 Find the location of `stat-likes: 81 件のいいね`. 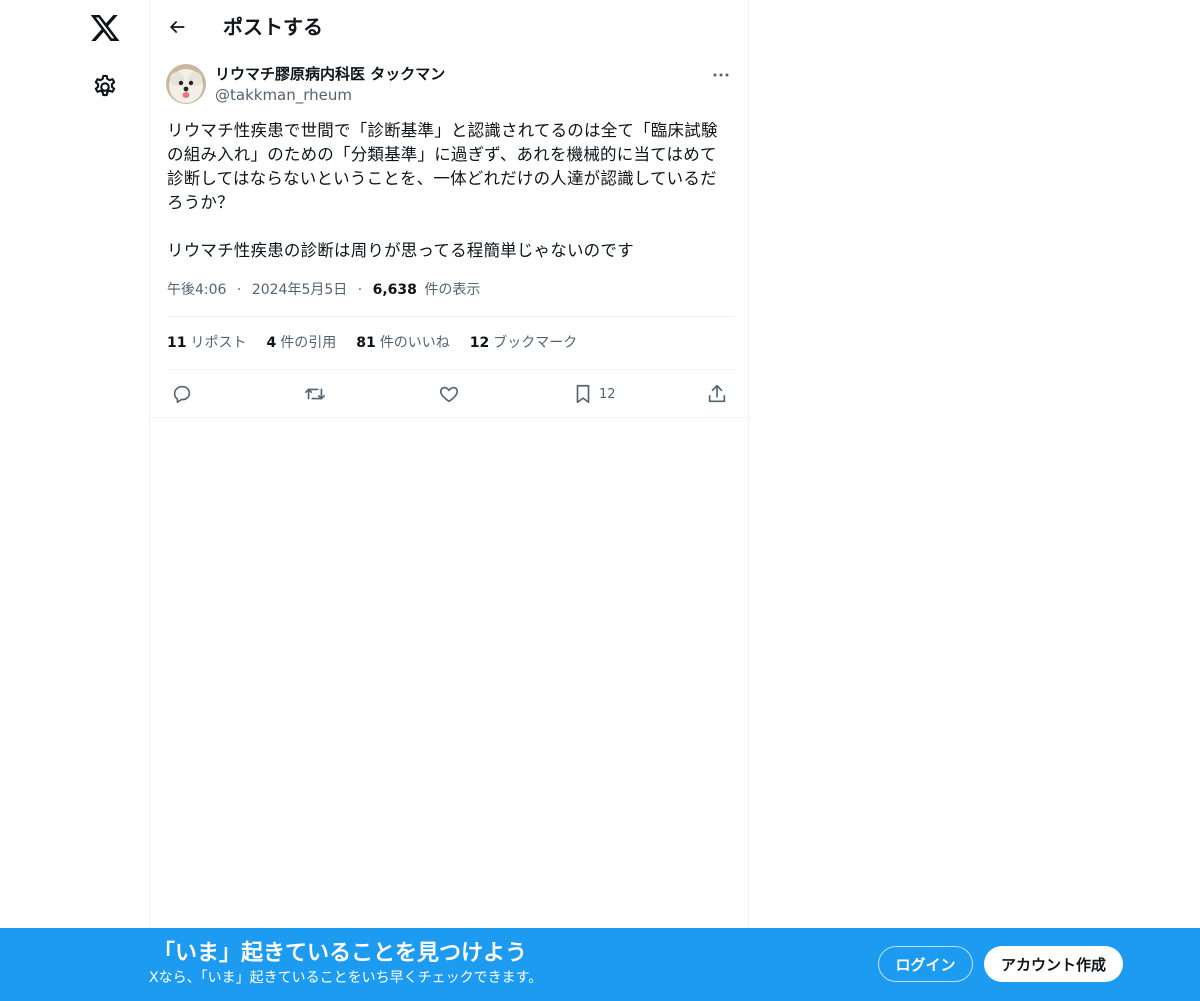

stat-likes: 81 件のいいね is located at coordinates (402, 343).